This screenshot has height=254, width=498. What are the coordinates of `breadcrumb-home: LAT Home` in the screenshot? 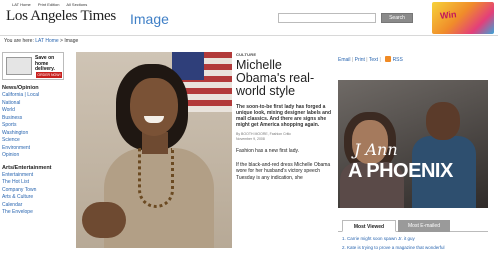 It's located at (46, 41).